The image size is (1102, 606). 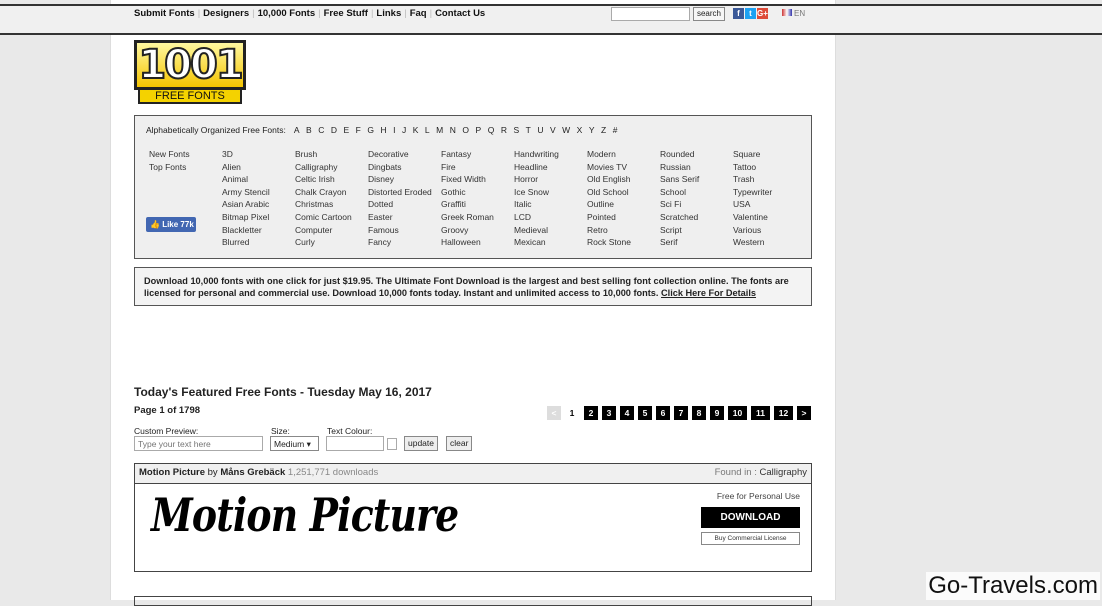 What do you see at coordinates (554, 413) in the screenshot?
I see `pager-prev: <` at bounding box center [554, 413].